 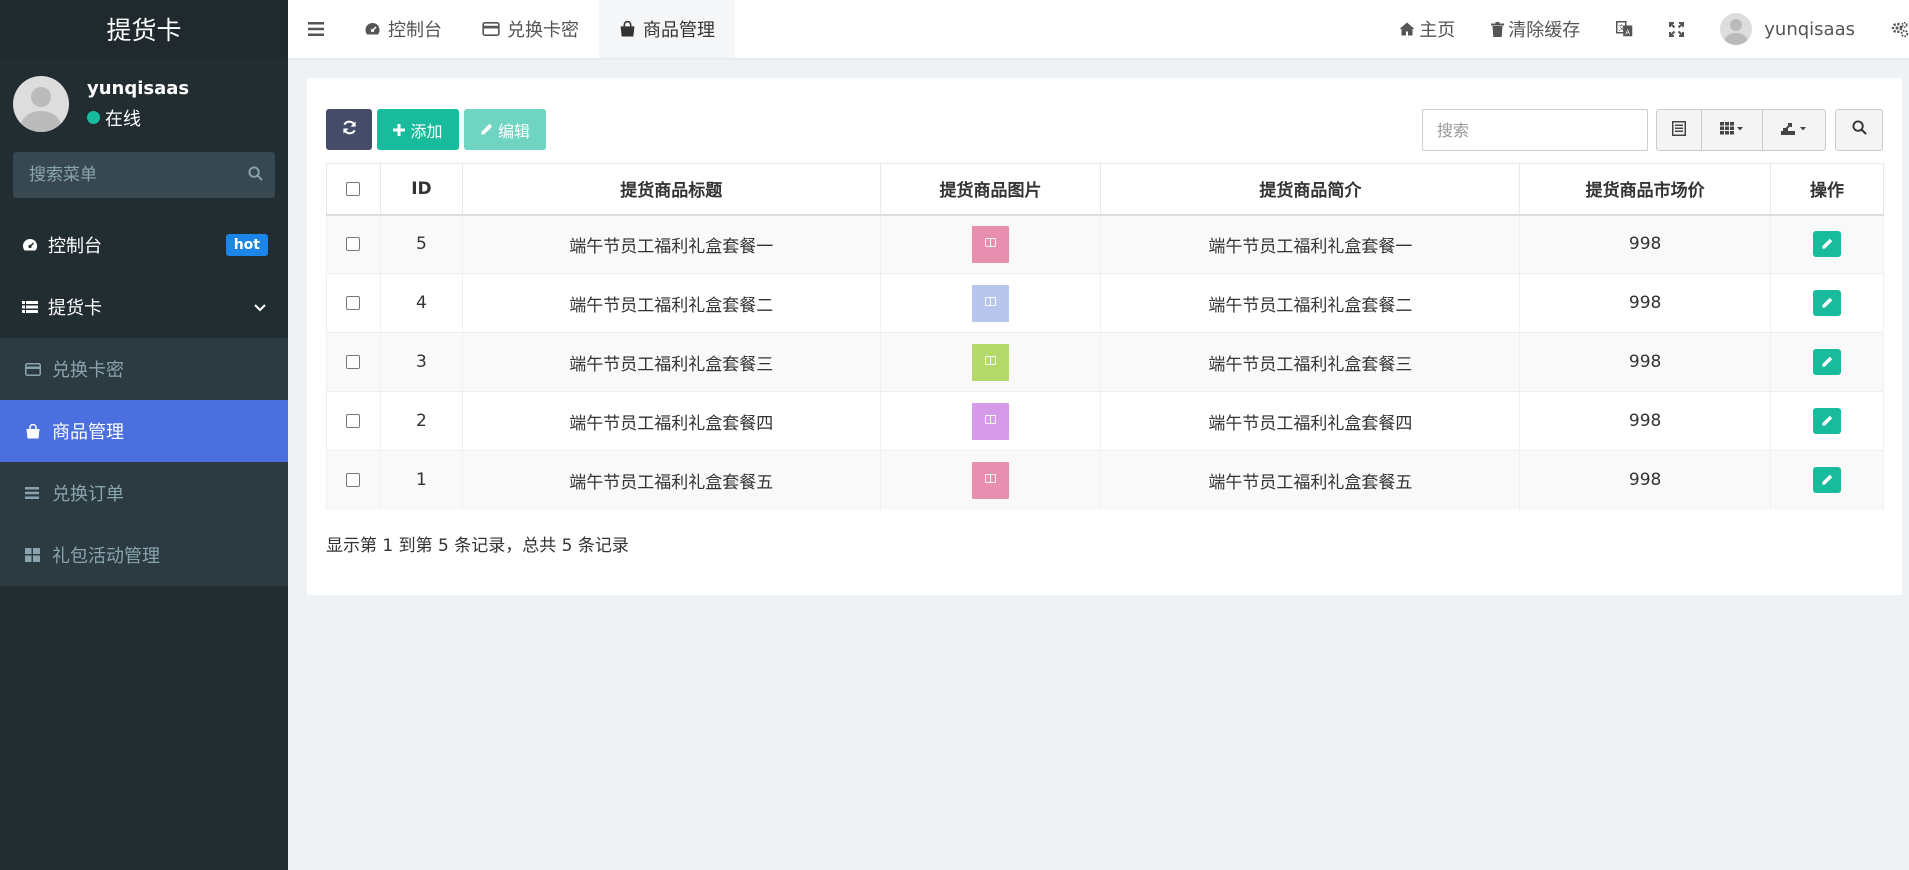 I want to click on tab-product-management: 商品管理, so click(x=667, y=29).